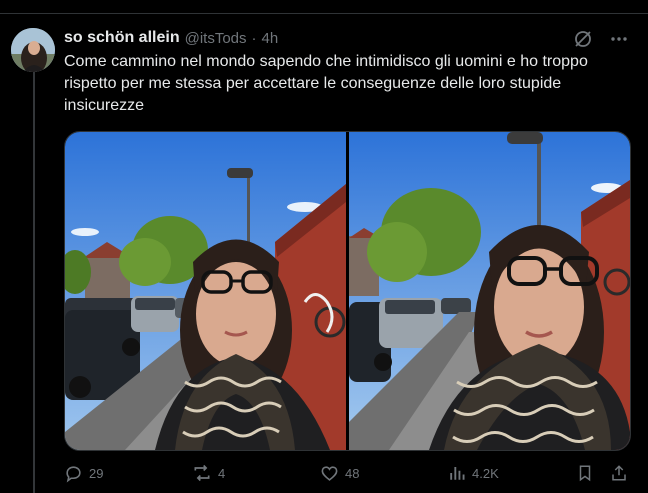 The width and height of the screenshot is (648, 493). What do you see at coordinates (122, 38) in the screenshot?
I see `display-name: so schön allein` at bounding box center [122, 38].